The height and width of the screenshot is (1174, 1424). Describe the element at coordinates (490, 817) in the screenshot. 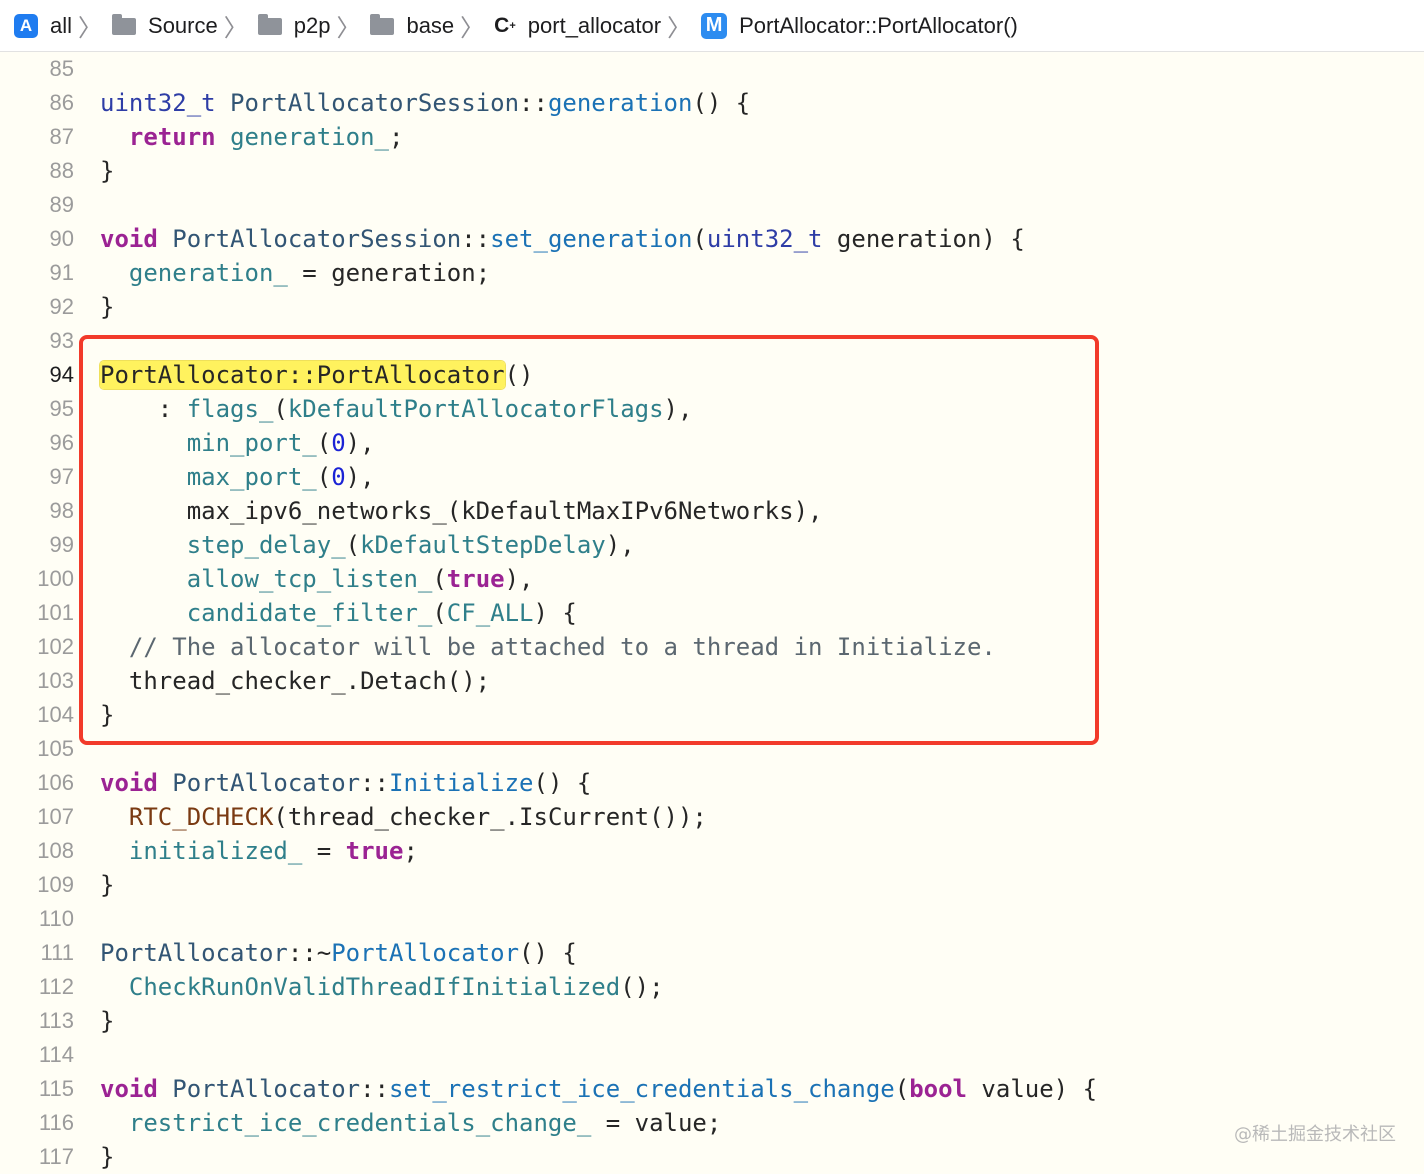

I see `code-token: (thread_checker_.IsCurrent());` at that location.